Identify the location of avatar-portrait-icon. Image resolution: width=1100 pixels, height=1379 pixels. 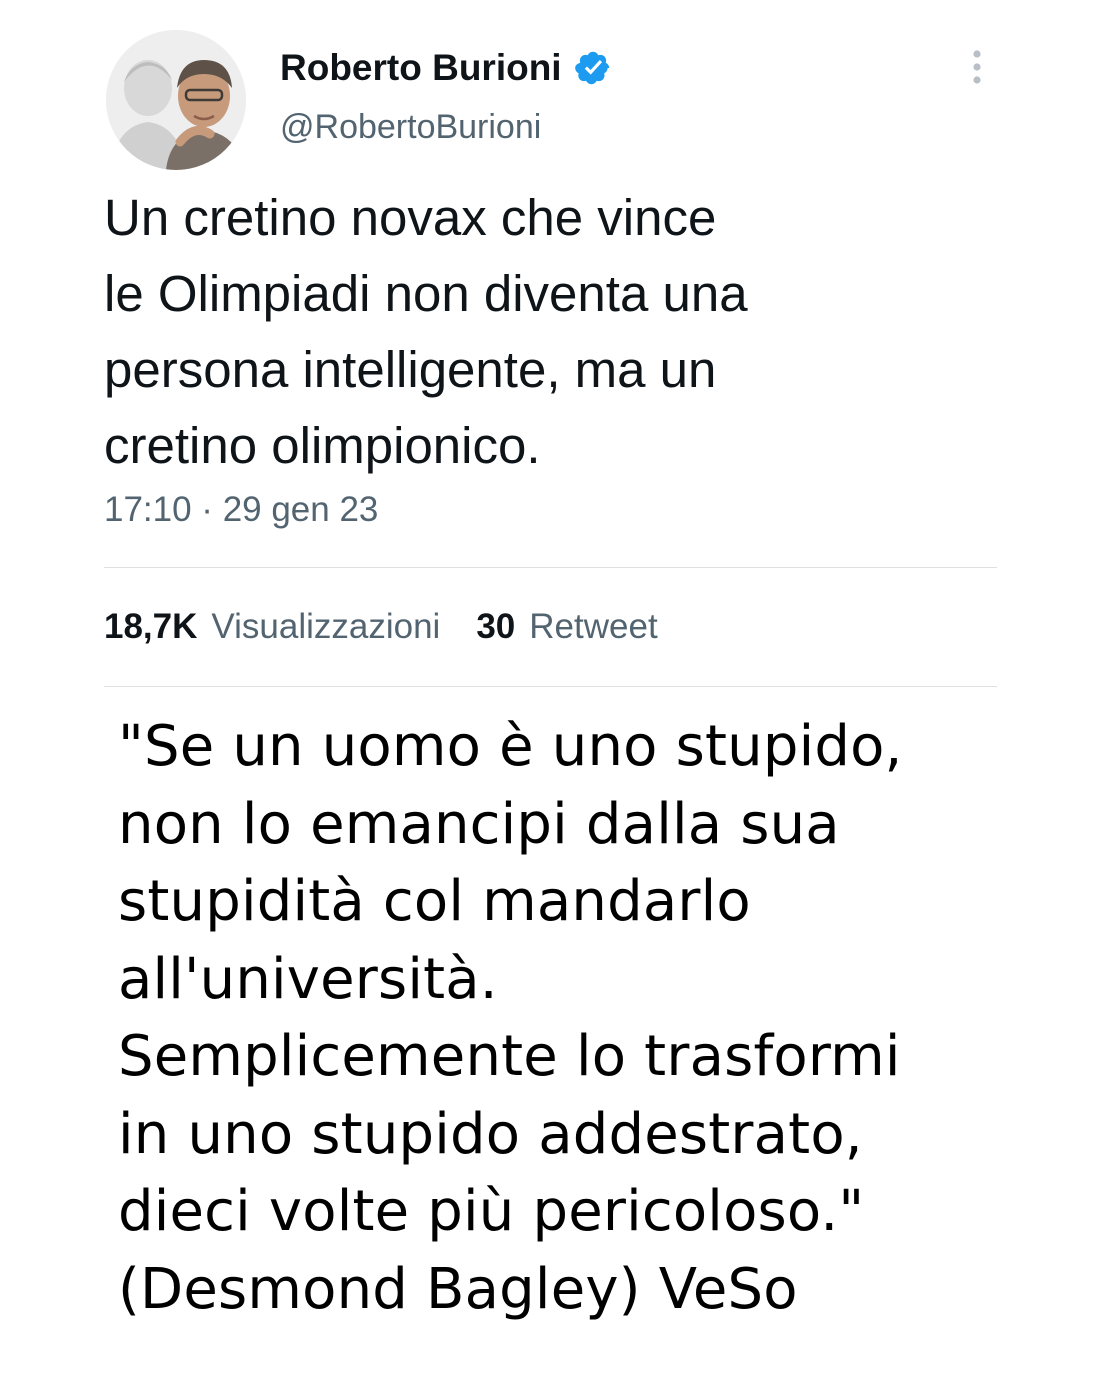
(176, 100).